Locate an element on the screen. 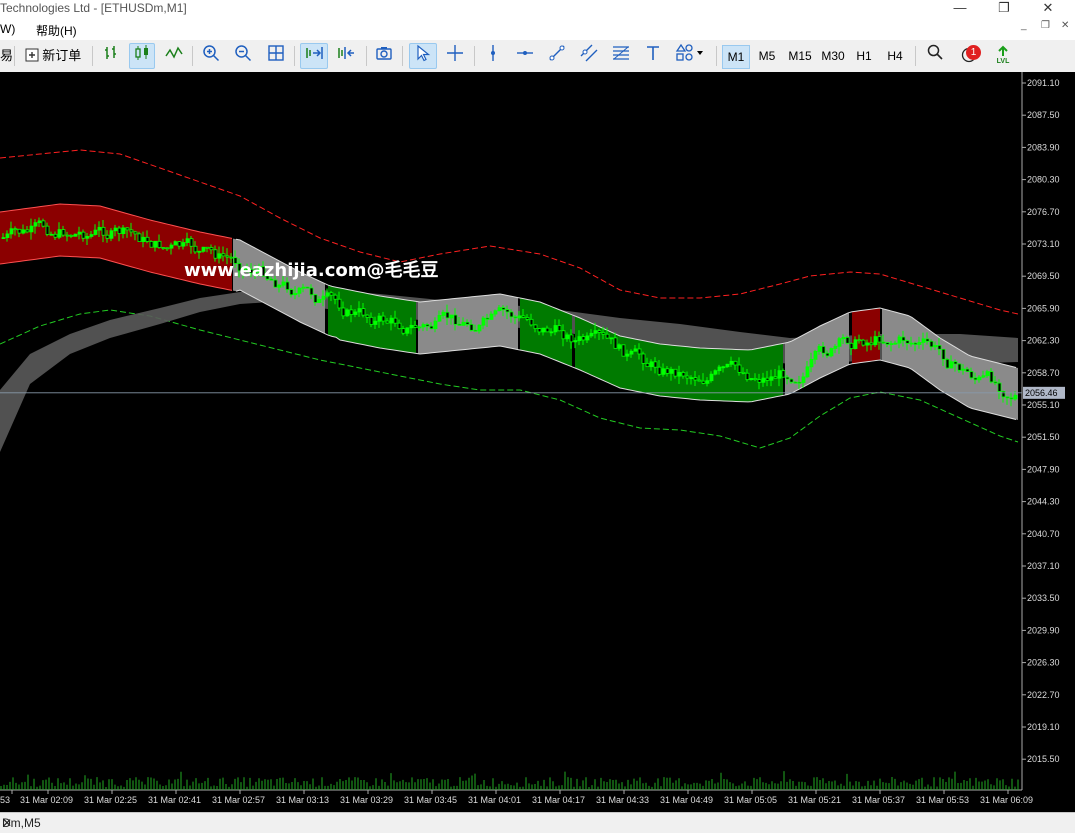 The height and width of the screenshot is (833, 1075). chart-shift-button is located at coordinates (346, 56).